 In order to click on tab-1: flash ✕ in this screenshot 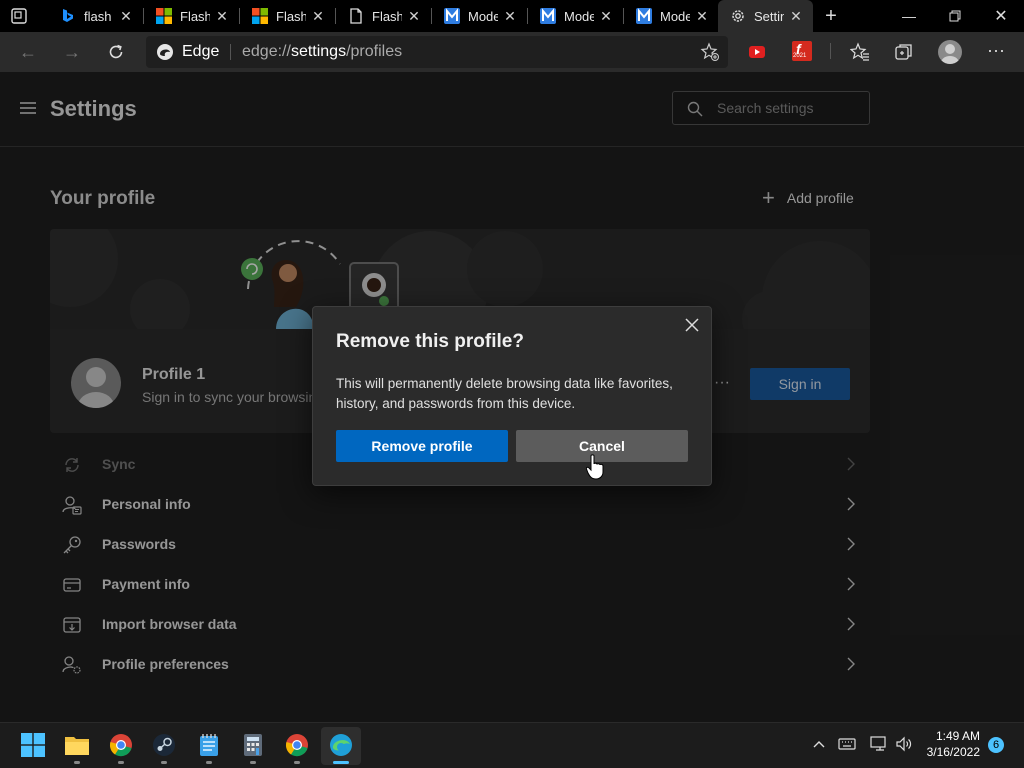, I will do `click(95, 16)`.